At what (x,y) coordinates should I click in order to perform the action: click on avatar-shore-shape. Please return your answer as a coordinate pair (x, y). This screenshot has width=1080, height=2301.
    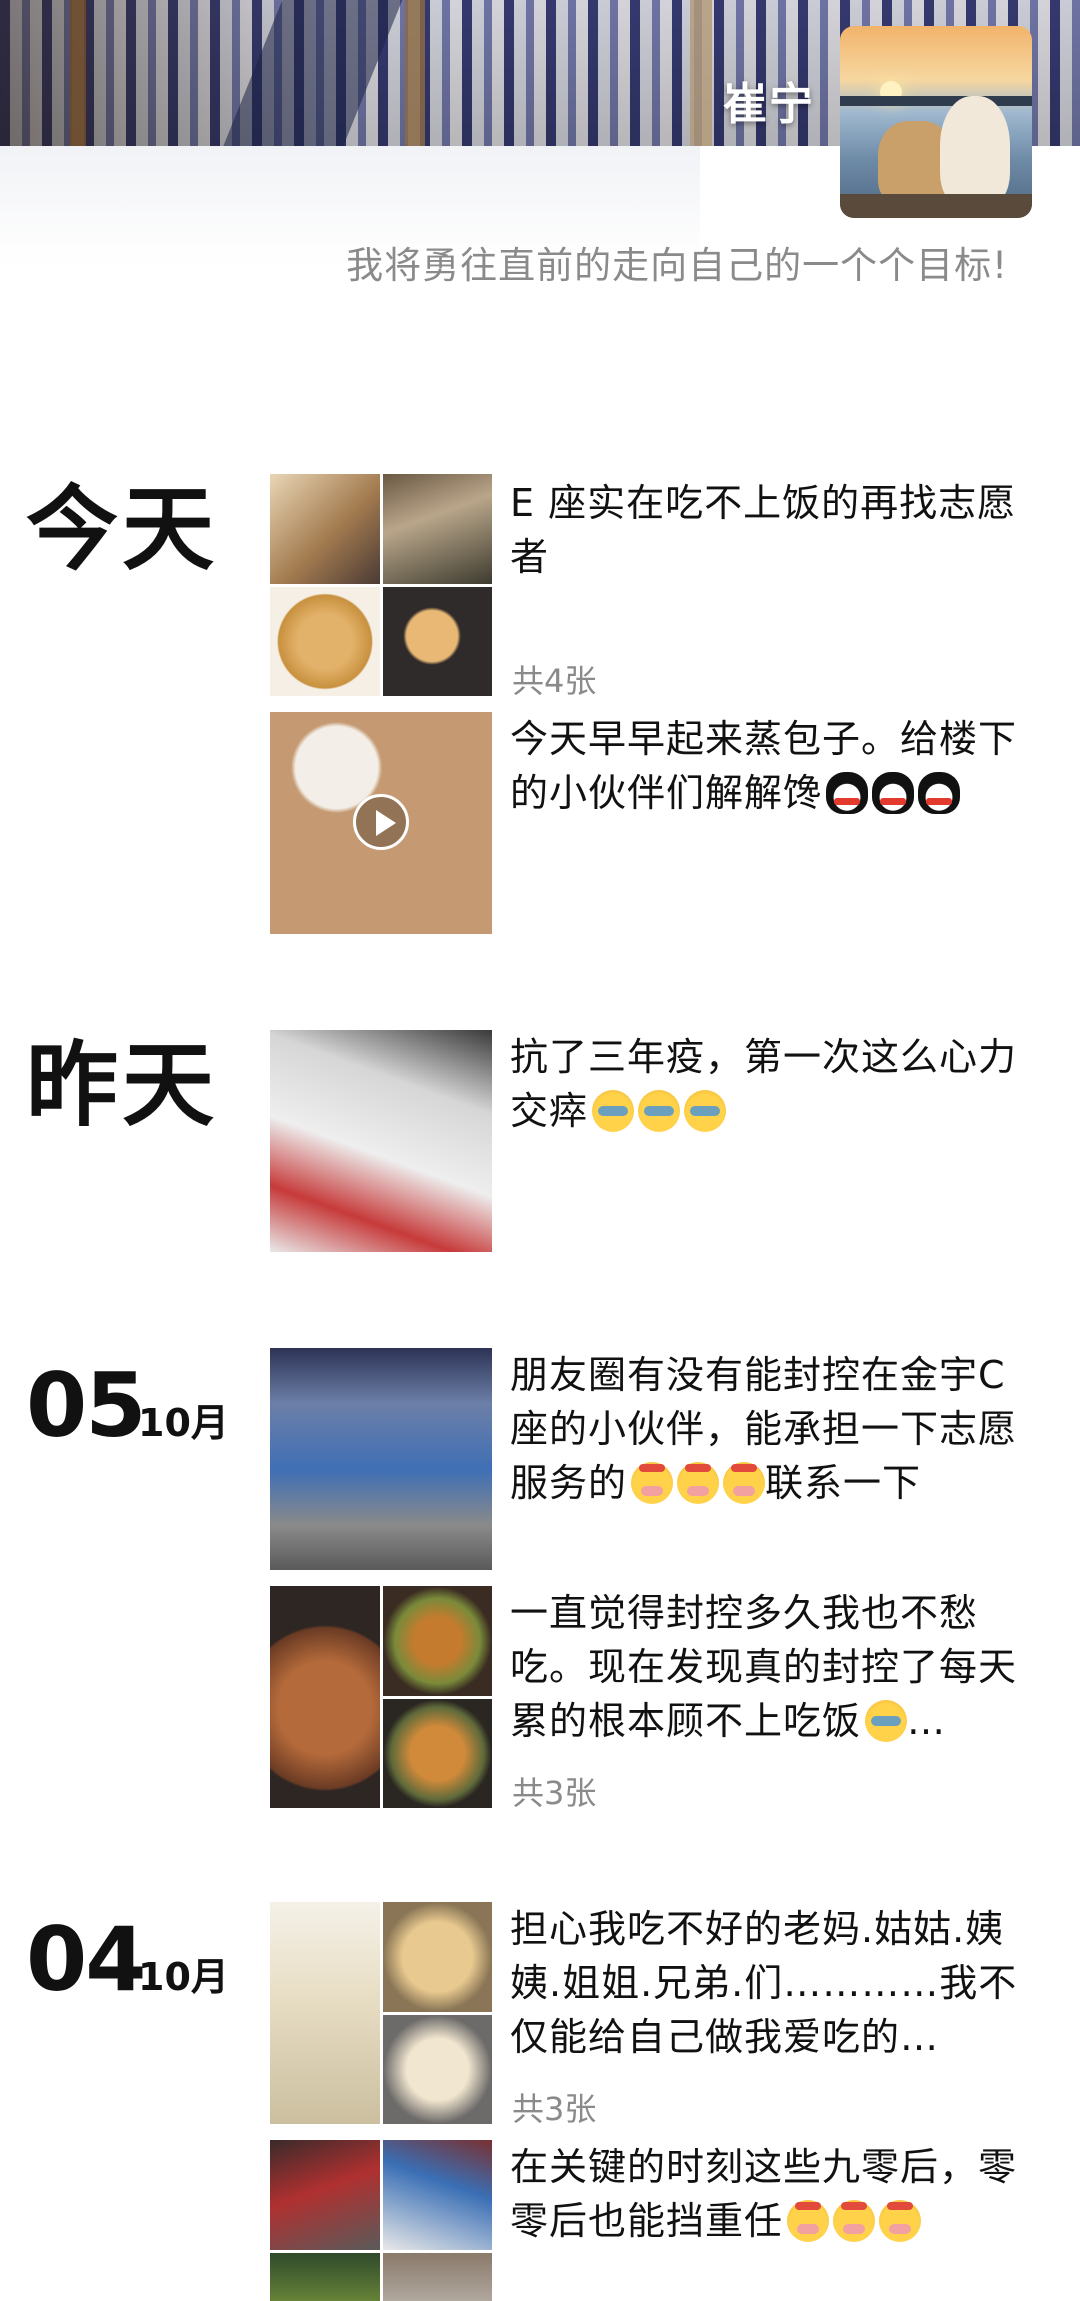
    Looking at the image, I should click on (936, 101).